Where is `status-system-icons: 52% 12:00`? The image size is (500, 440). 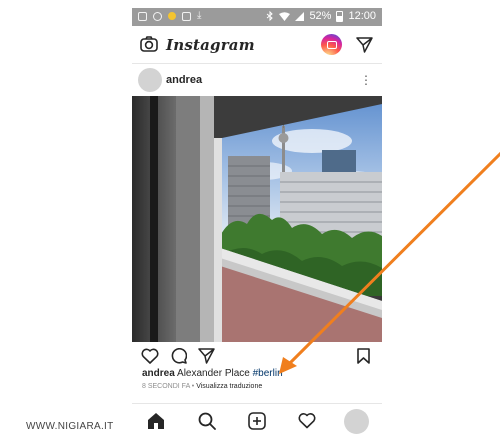 status-system-icons: 52% 12:00 is located at coordinates (321, 16).